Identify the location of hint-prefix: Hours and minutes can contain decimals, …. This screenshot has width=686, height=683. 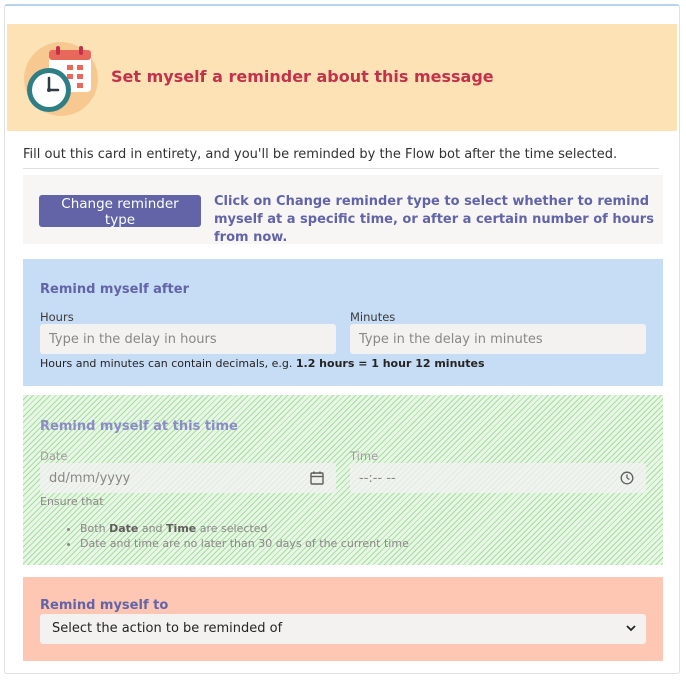
(166, 363).